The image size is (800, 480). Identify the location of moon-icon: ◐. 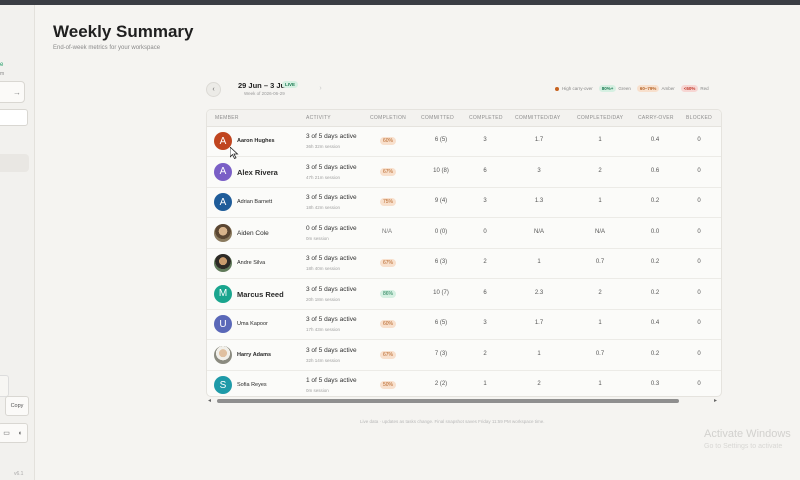
(20, 433).